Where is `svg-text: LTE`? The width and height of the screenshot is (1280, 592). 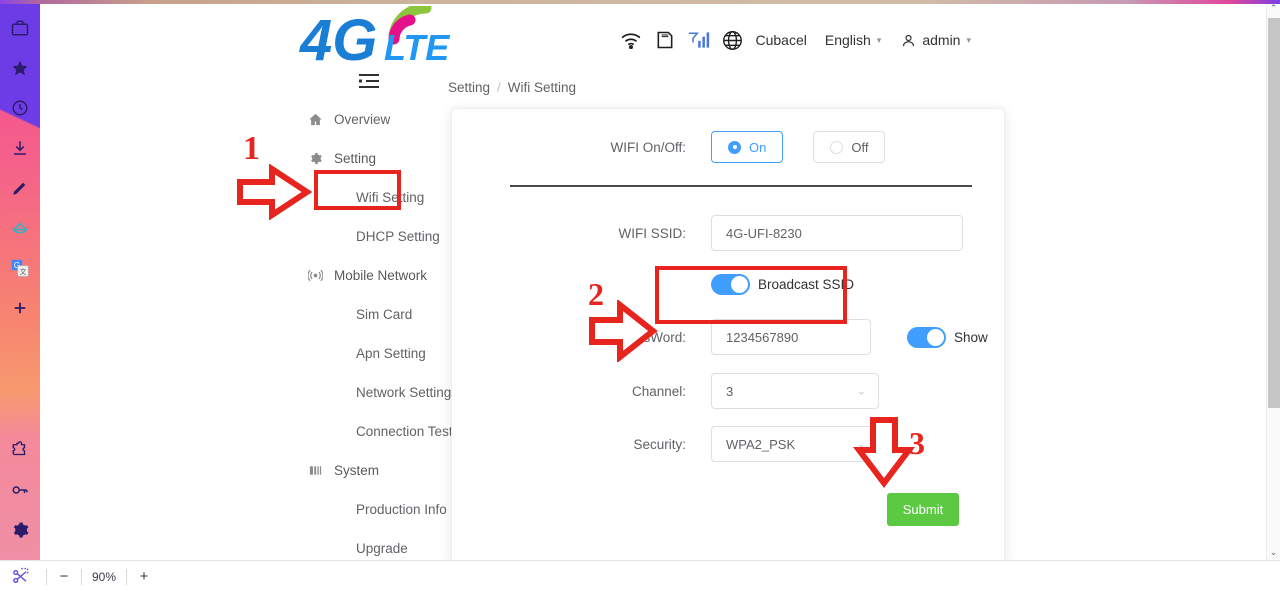 svg-text: LTE is located at coordinates (417, 47).